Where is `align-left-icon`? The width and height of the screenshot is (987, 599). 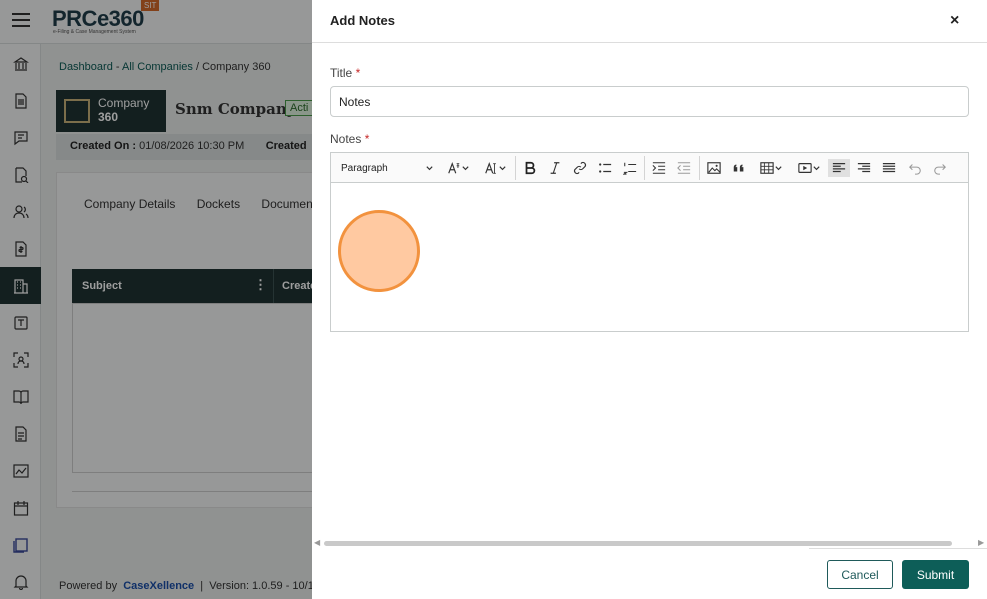
align-left-icon is located at coordinates (839, 168).